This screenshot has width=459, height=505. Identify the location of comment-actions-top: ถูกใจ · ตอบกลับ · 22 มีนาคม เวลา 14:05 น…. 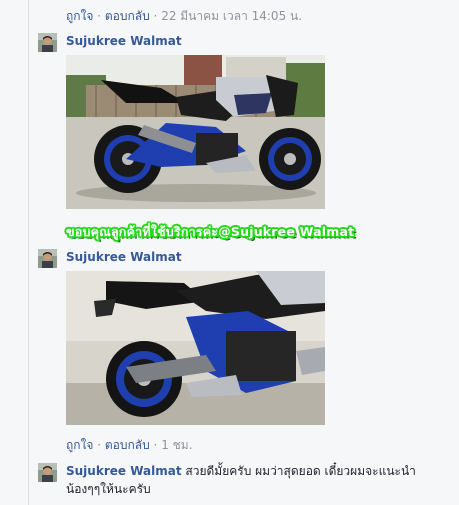
(184, 16).